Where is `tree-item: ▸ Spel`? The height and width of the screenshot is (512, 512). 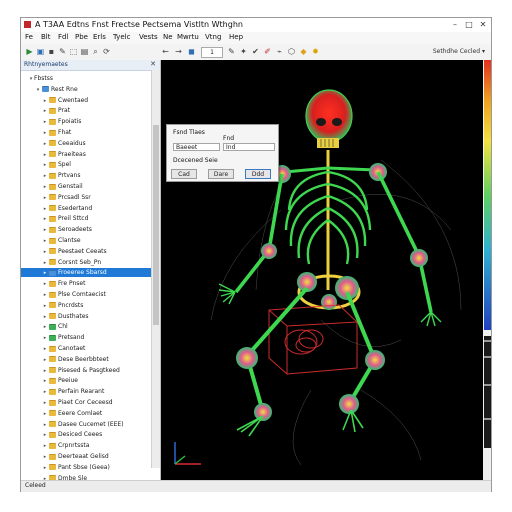
tree-item: ▸ Spel is located at coordinates (56, 164).